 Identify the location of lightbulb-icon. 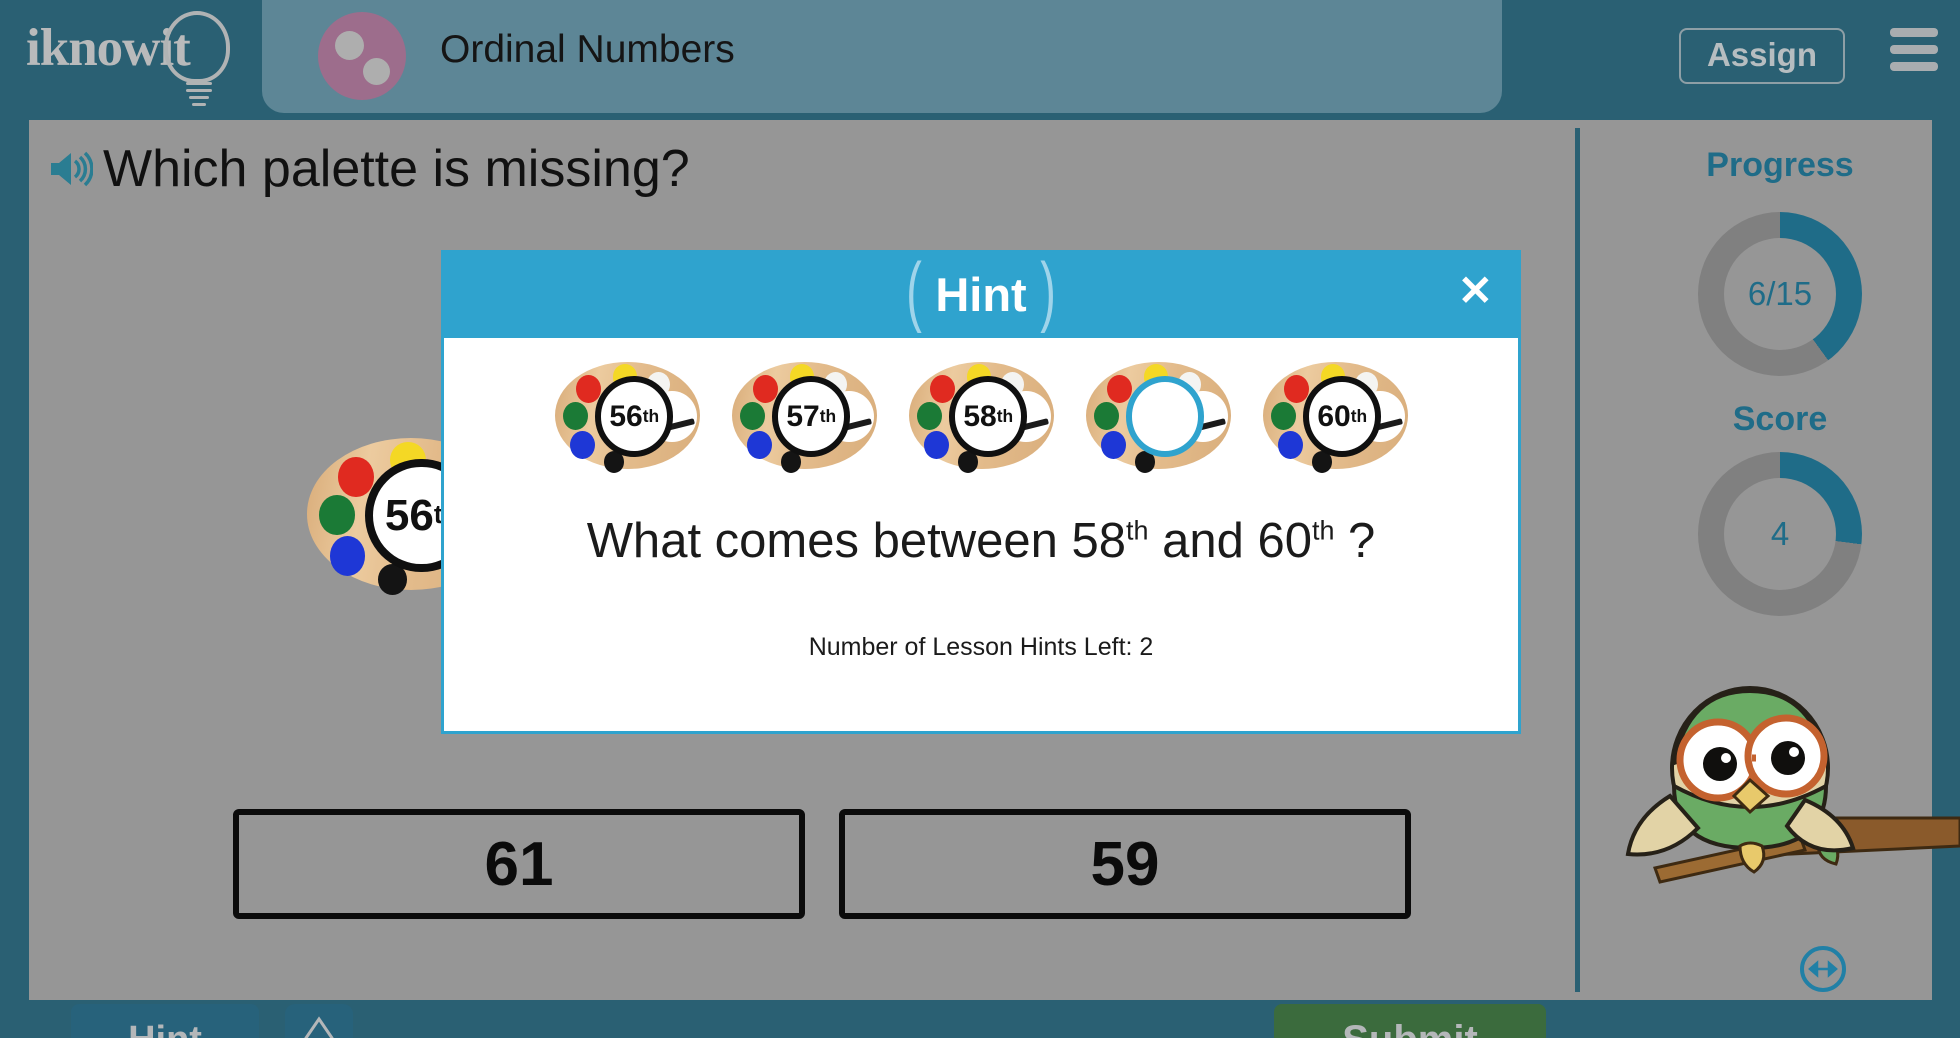
(197, 47).